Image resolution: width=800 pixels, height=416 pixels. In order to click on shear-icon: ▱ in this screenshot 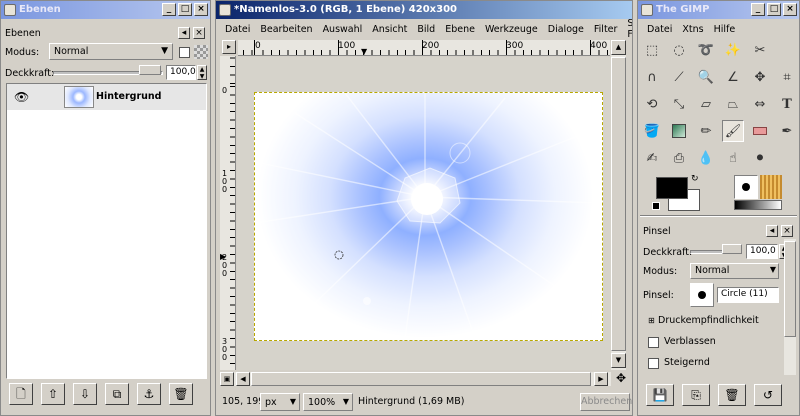, I will do `click(706, 104)`.